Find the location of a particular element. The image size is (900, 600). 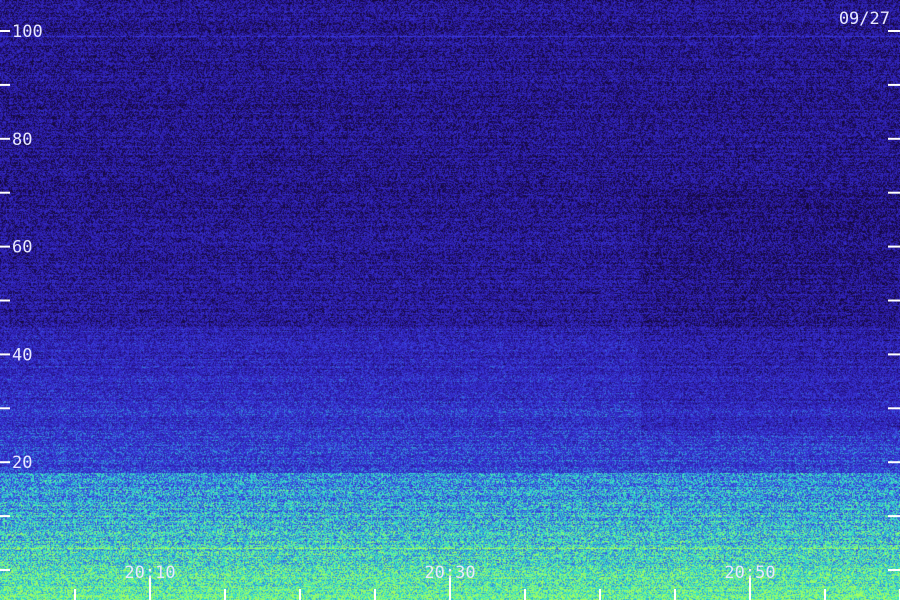

y-tick-label: 60 is located at coordinates (22, 248).